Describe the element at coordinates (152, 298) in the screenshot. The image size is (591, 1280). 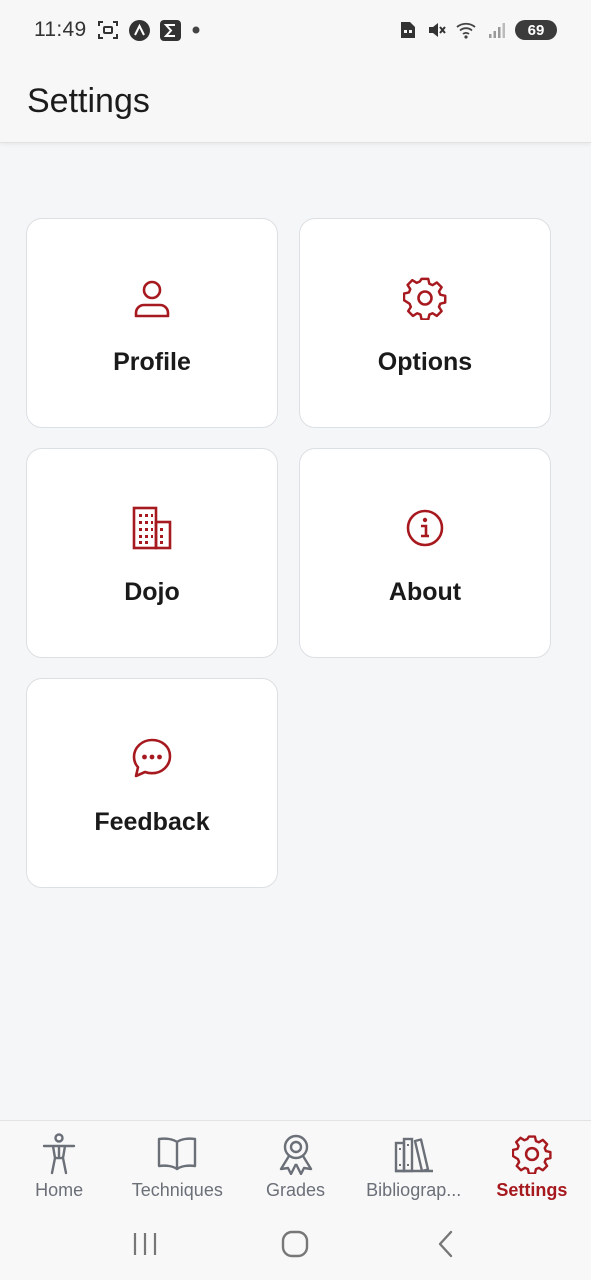
I see `person-icon` at that location.